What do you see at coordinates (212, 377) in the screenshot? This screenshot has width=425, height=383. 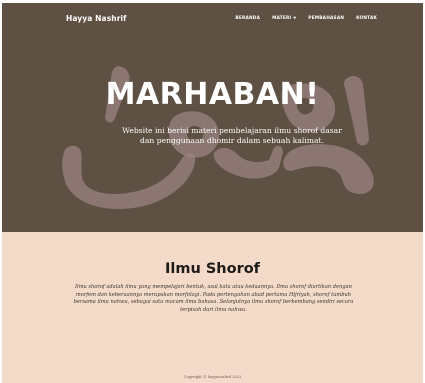 I see `footer-copyright: Copyright © hayyanashrif 2022` at bounding box center [212, 377].